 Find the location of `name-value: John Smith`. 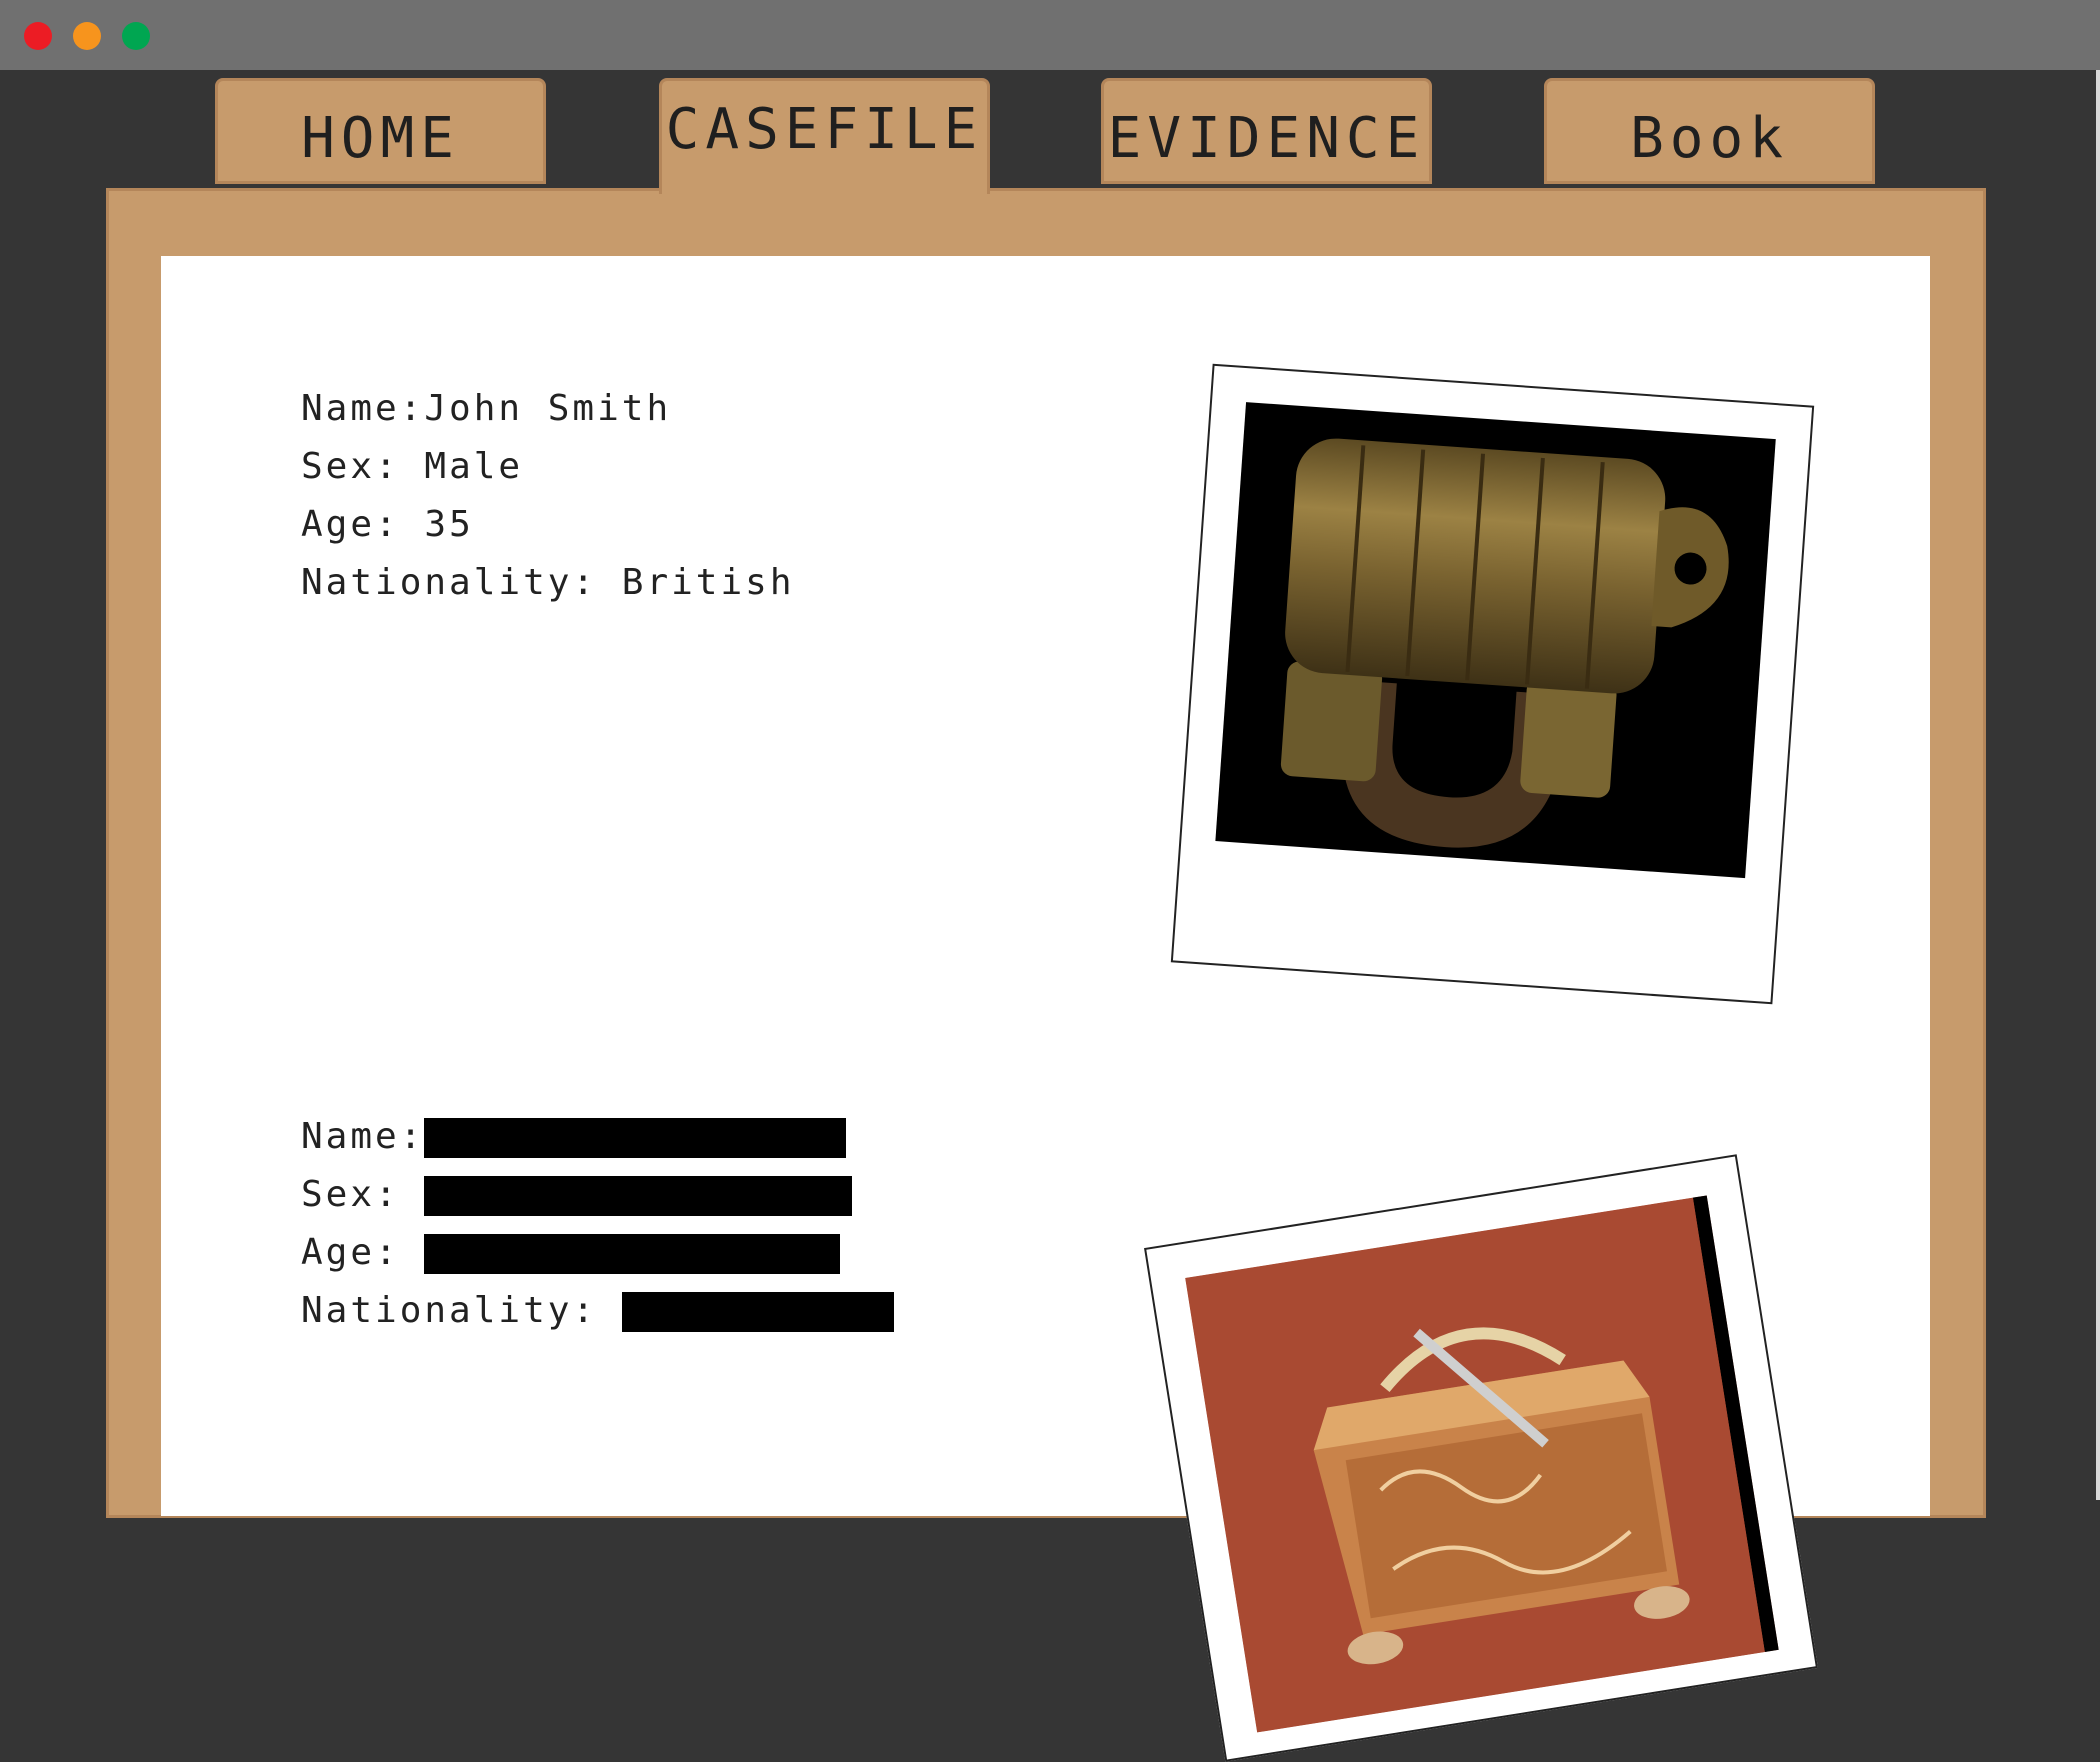

name-value: John Smith is located at coordinates (548, 408).